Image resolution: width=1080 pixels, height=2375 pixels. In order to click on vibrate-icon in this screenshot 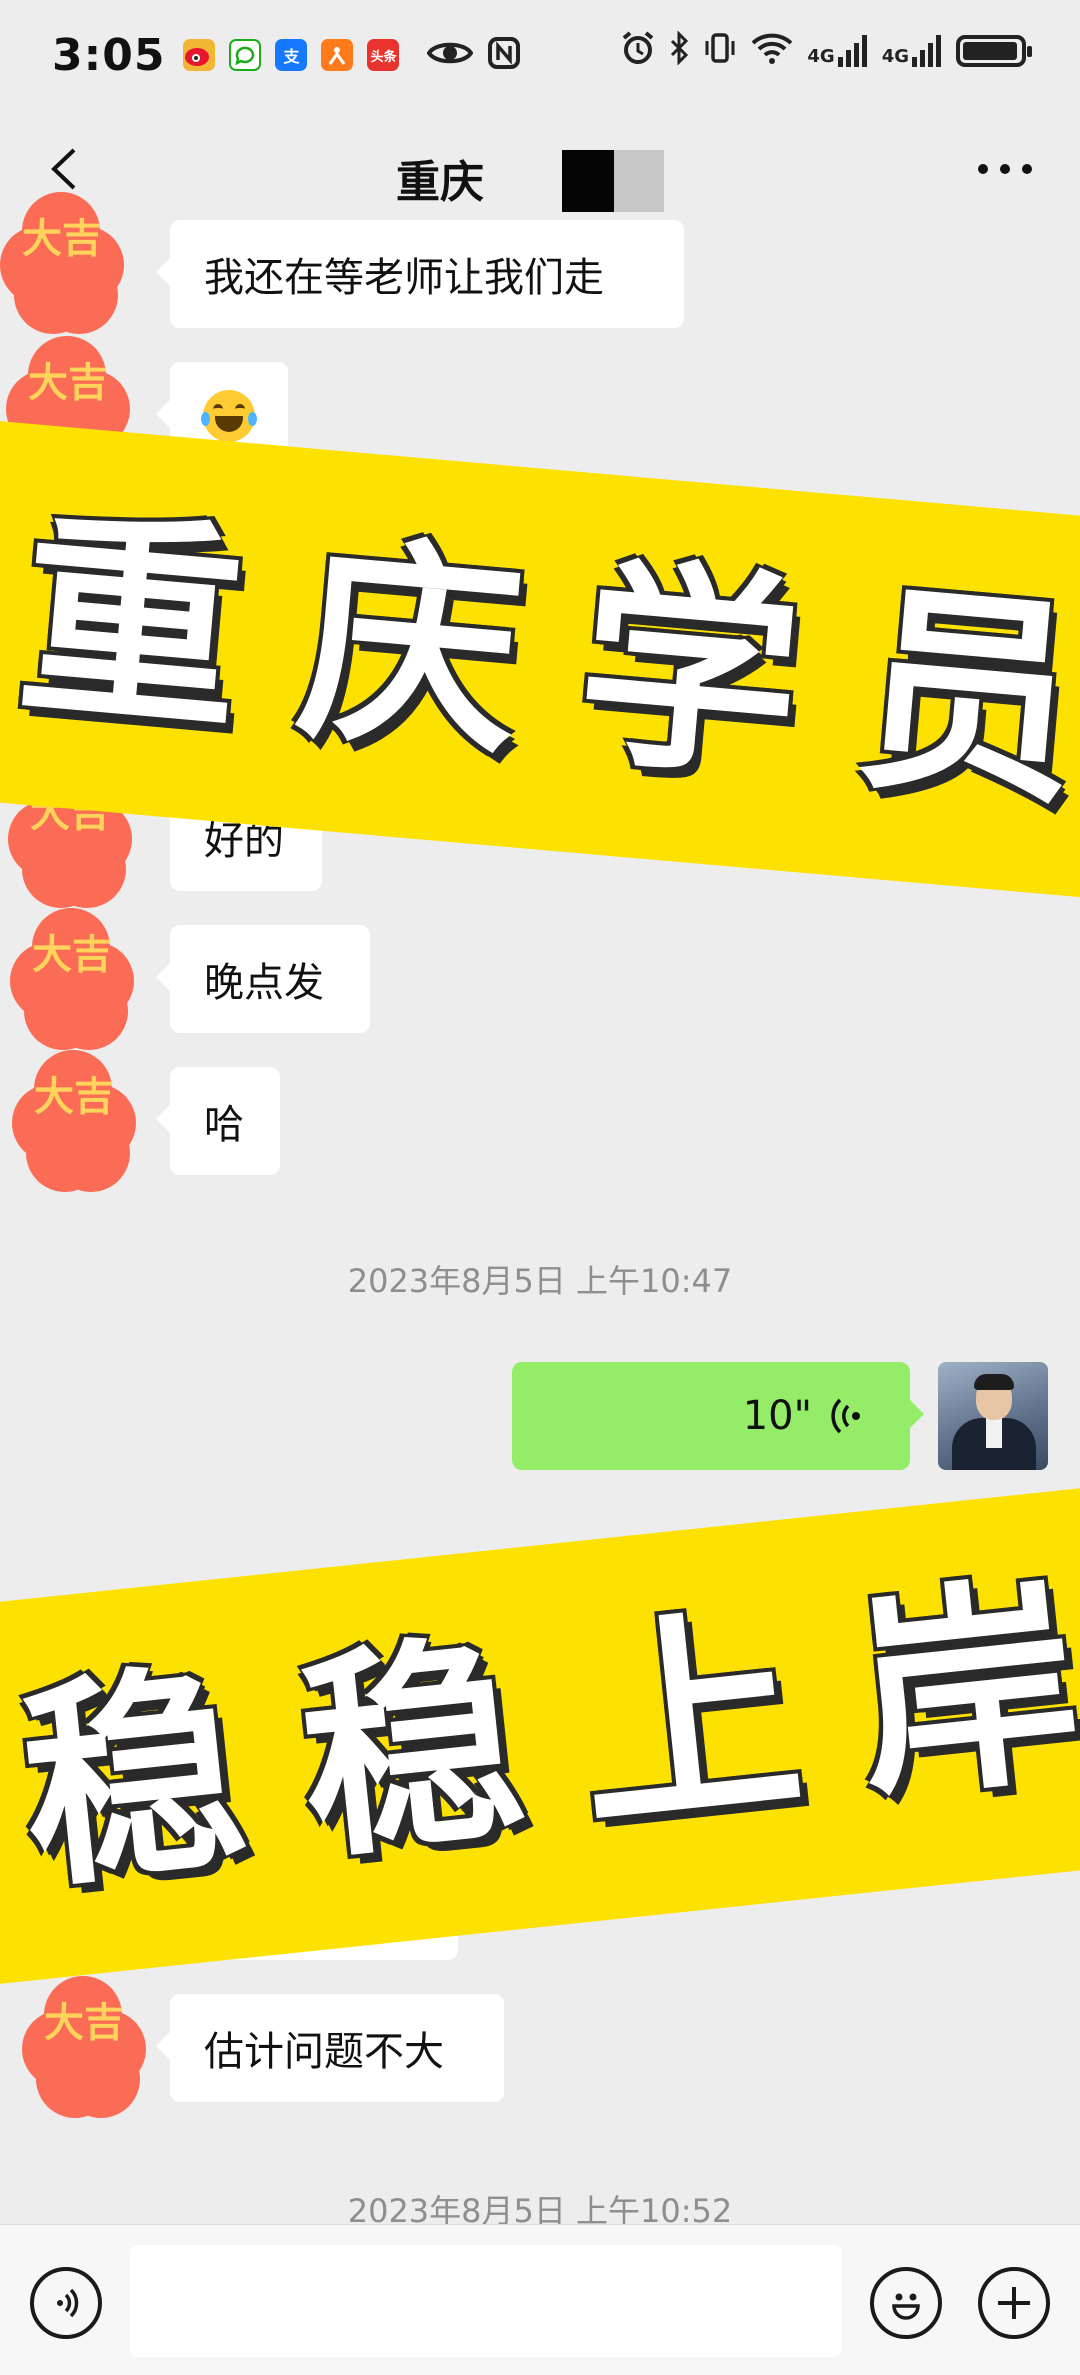, I will do `click(720, 51)`.